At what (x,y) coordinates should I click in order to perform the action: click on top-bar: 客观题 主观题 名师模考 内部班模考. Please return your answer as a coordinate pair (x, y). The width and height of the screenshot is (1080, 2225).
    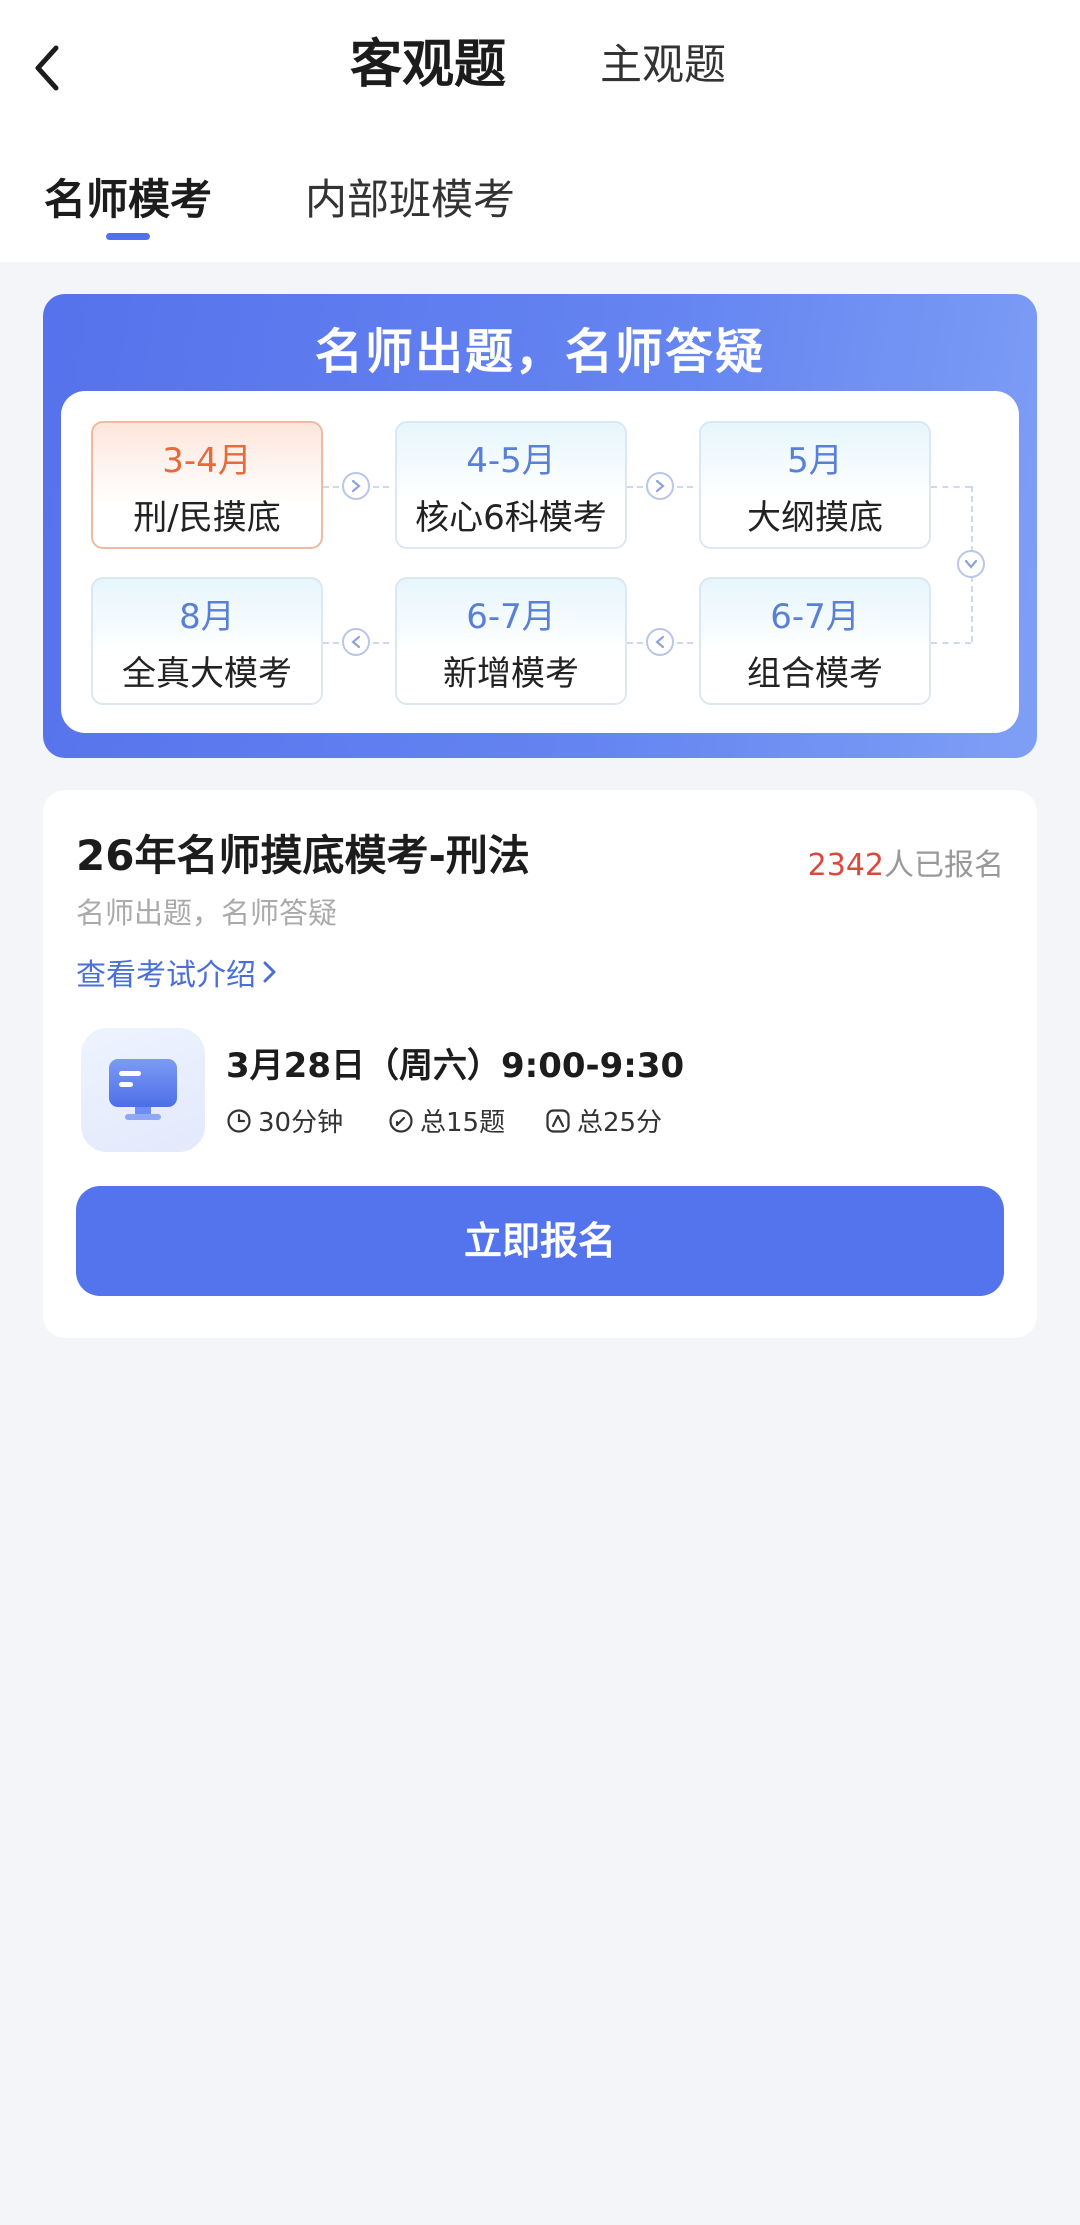
    Looking at the image, I should click on (540, 131).